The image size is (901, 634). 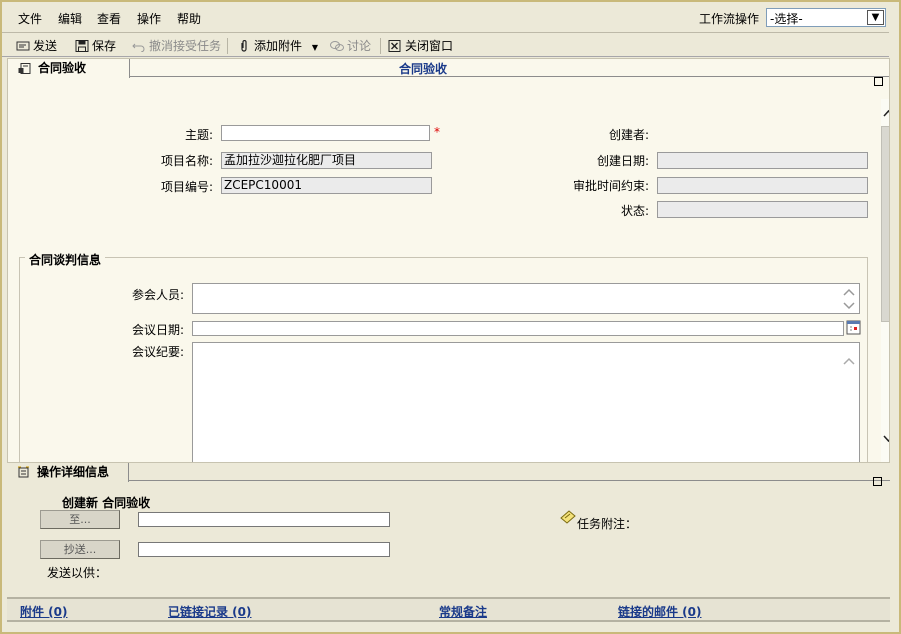 I want to click on scroll-up-icon, so click(x=886, y=113).